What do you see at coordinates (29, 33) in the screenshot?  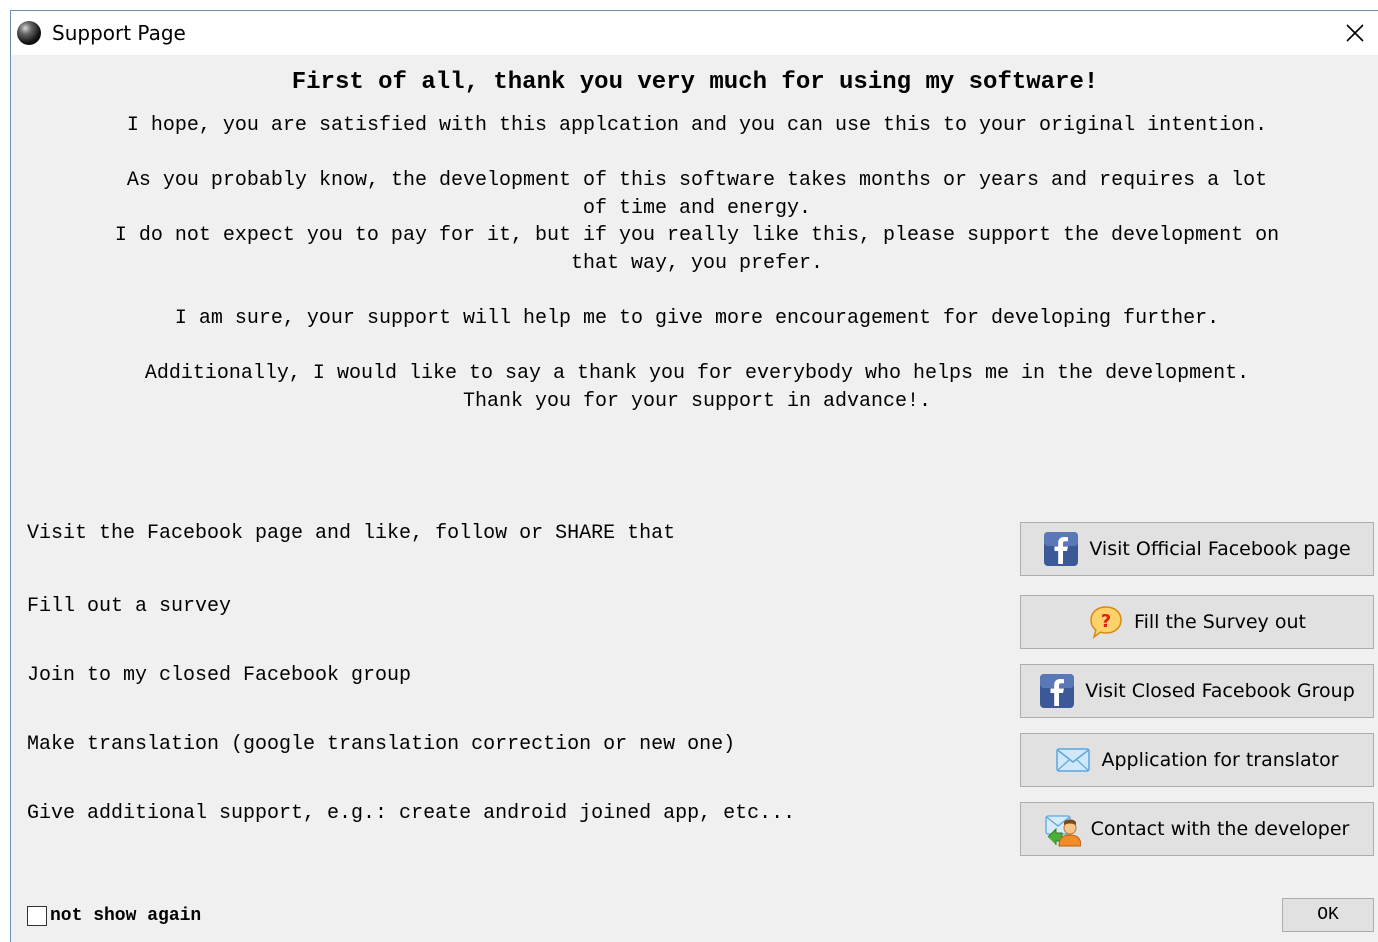 I see `app-icon` at bounding box center [29, 33].